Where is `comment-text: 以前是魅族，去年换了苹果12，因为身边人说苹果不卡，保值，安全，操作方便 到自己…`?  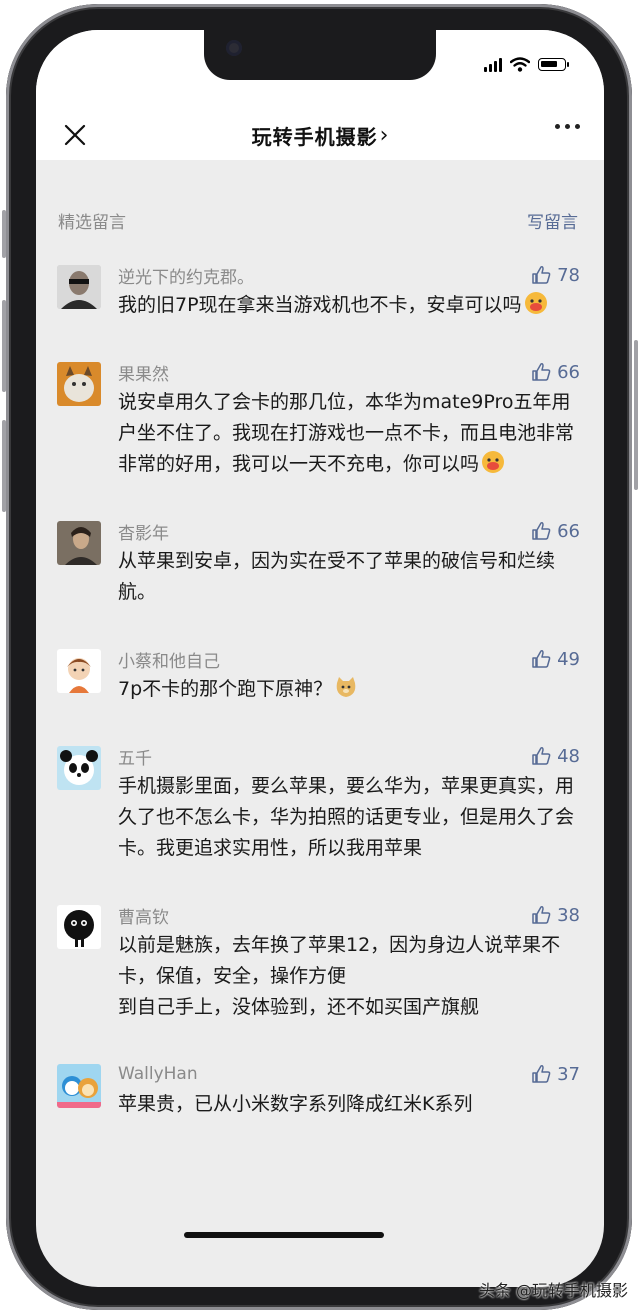 comment-text: 以前是魅族，去年换了苹果12，因为身边人说苹果不卡，保值，安全，操作方便 到自己… is located at coordinates (339, 976).